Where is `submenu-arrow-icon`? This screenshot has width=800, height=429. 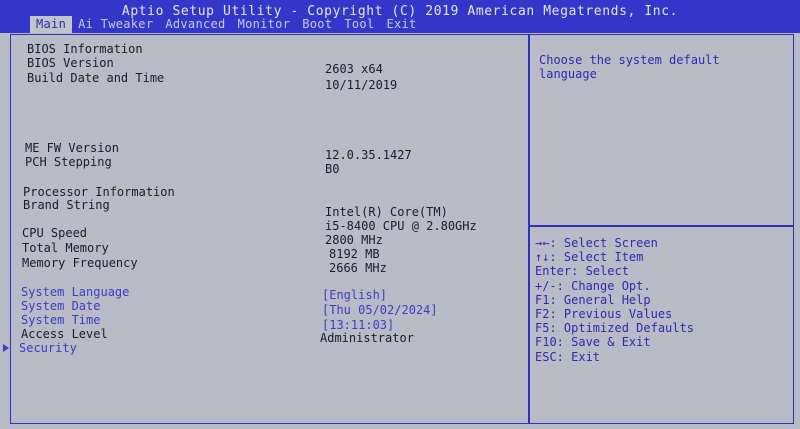
submenu-arrow-icon is located at coordinates (6, 348).